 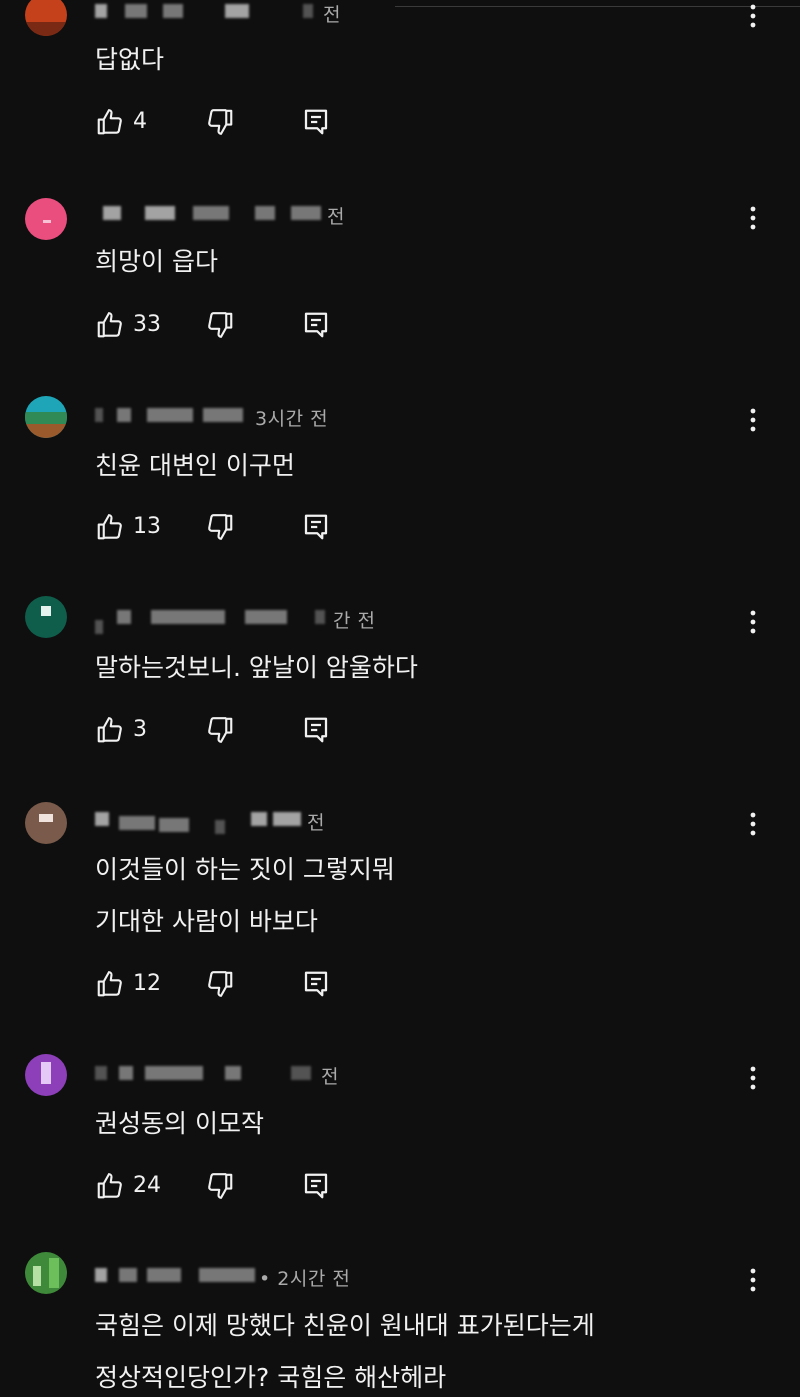 What do you see at coordinates (147, 324) in the screenshot?
I see `like-count: 33` at bounding box center [147, 324].